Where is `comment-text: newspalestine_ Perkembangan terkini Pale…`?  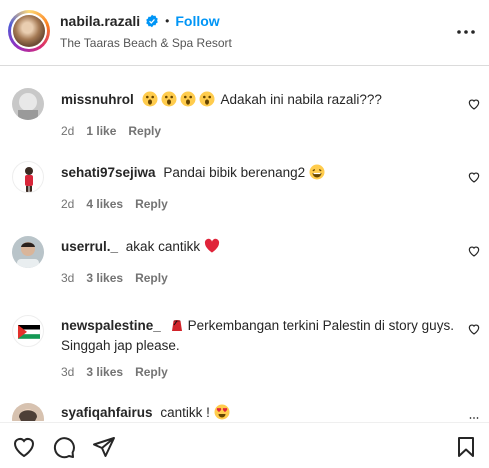
comment-text: newspalestine_ Perkembangan terkini Pale… is located at coordinates (261, 336).